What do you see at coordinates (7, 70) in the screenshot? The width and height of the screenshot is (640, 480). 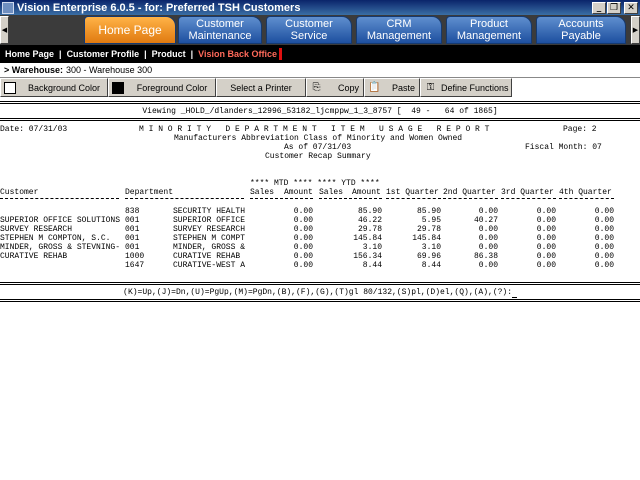 I see `warehouse-prefix: >` at bounding box center [7, 70].